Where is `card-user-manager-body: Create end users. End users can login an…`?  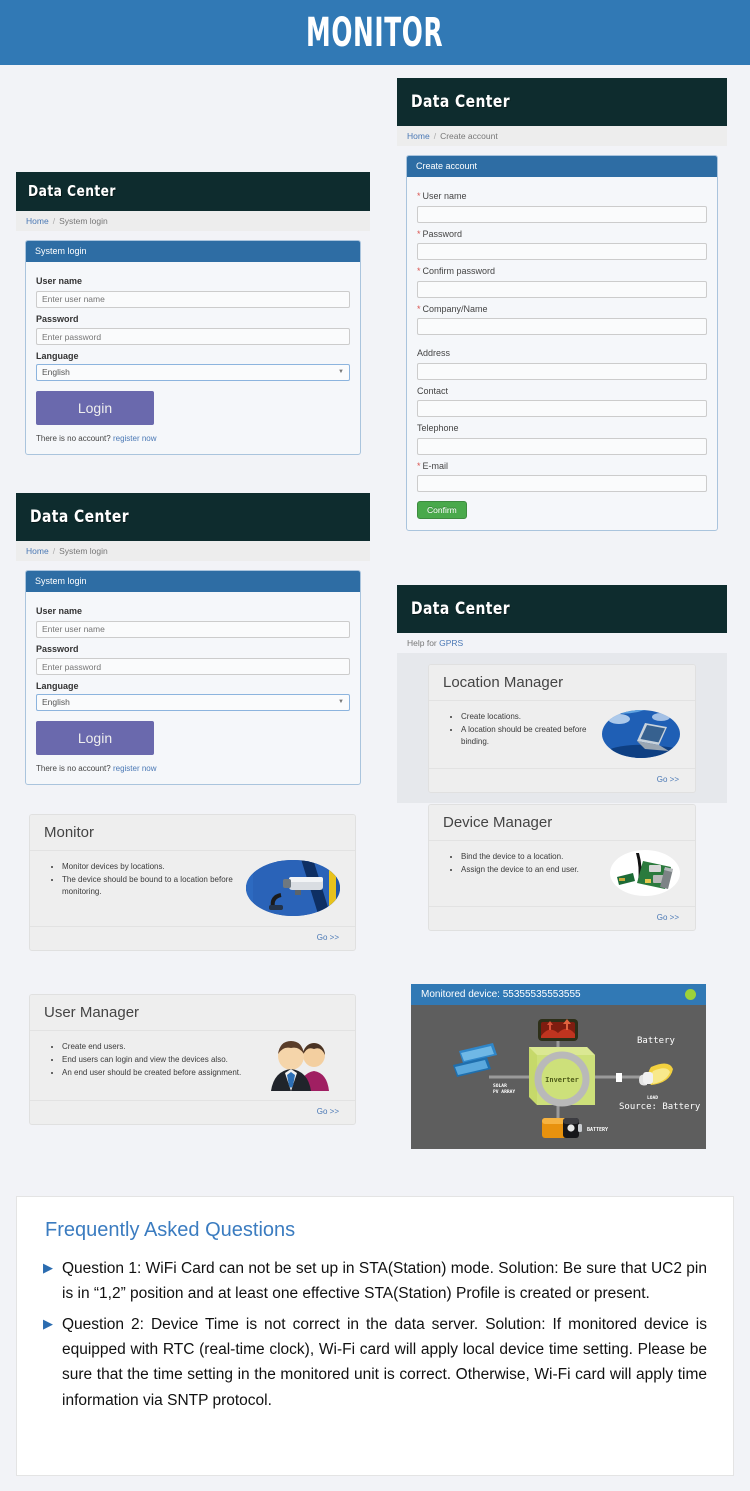
card-user-manager-body: Create end users. End users can login an… is located at coordinates (192, 1065).